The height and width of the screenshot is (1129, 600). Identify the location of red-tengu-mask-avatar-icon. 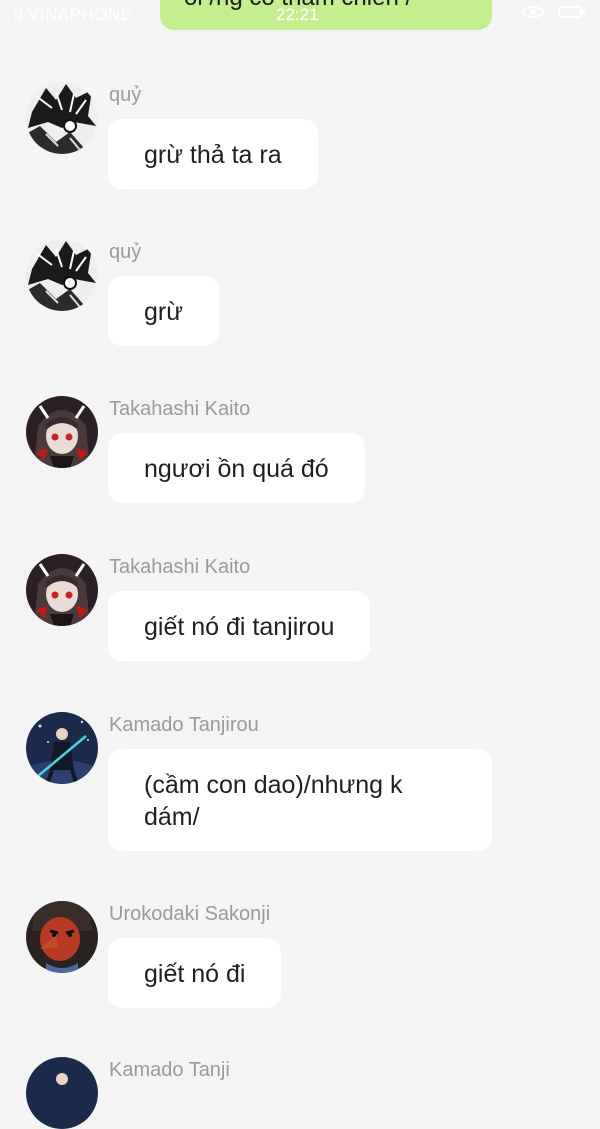
(62, 937).